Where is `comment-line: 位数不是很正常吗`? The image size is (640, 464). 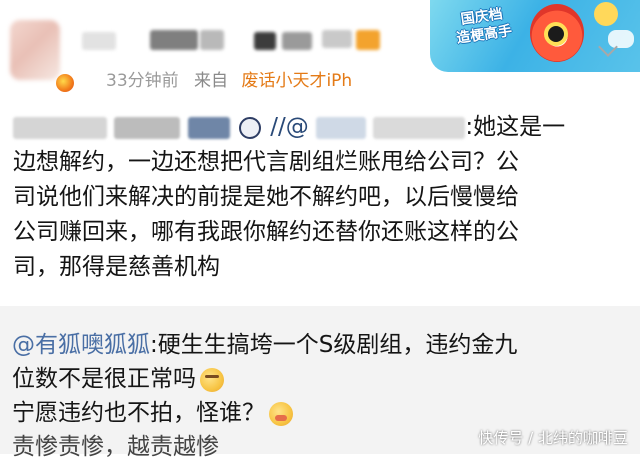
comment-line: 位数不是很正常吗 is located at coordinates (323, 379).